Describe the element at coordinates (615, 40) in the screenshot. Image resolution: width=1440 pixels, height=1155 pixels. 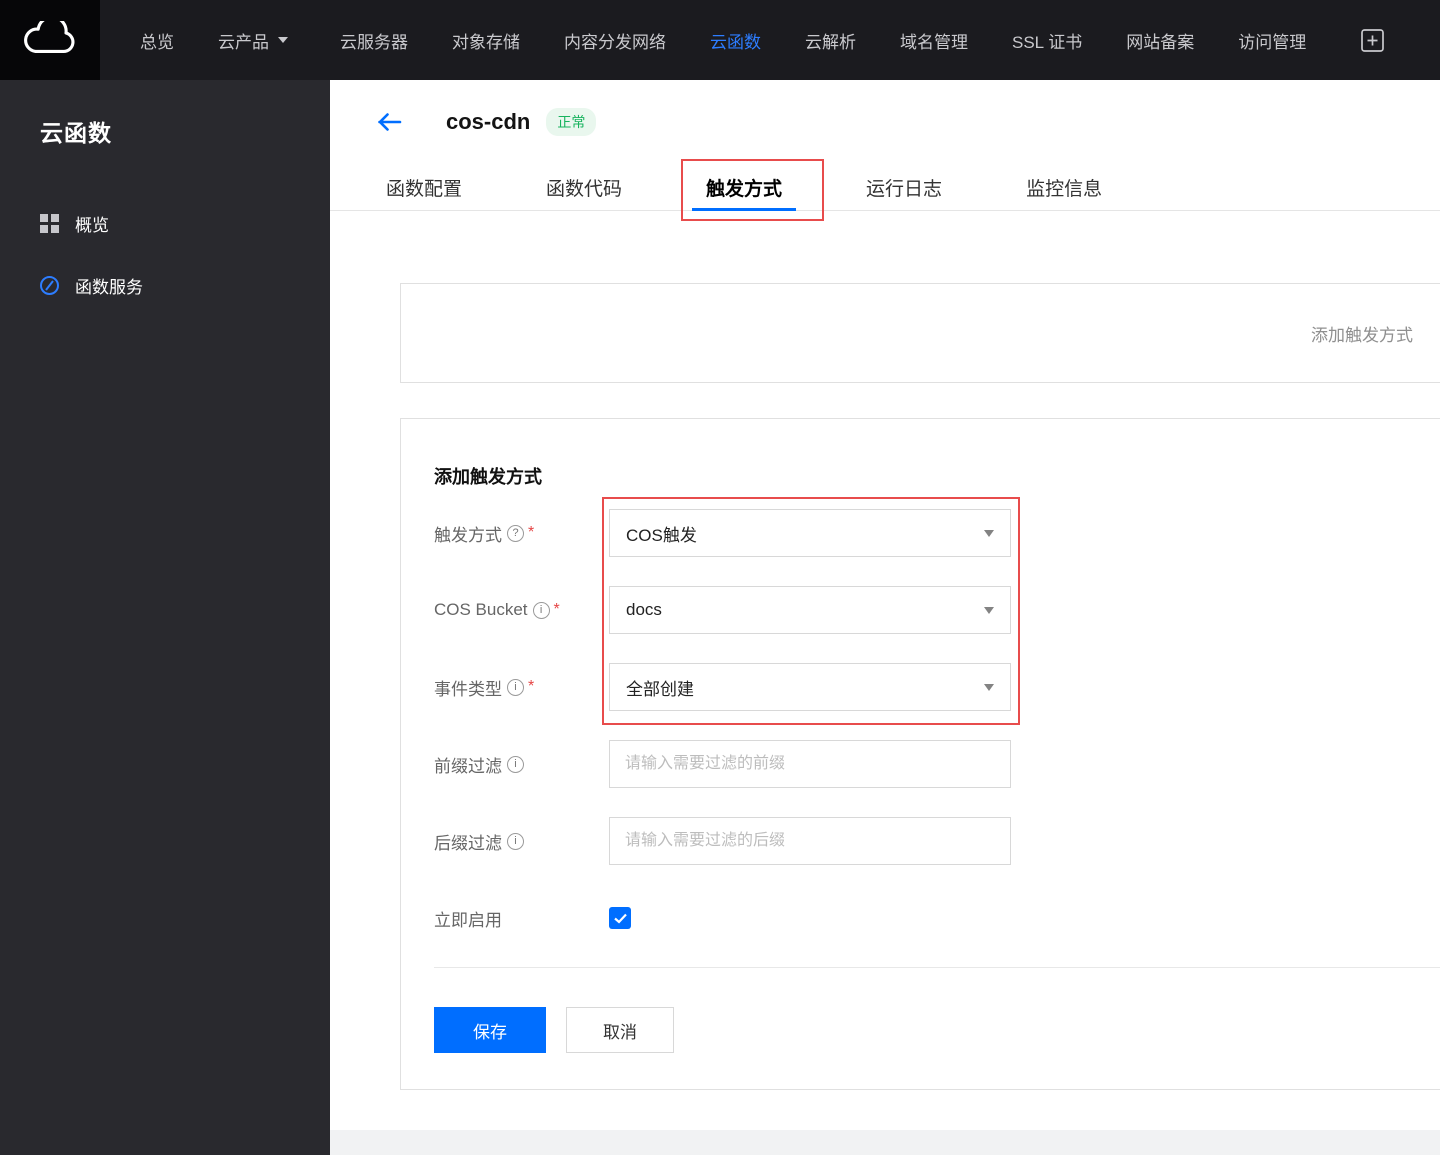
I see `nav-item-cdn: 内容分发网络` at that location.